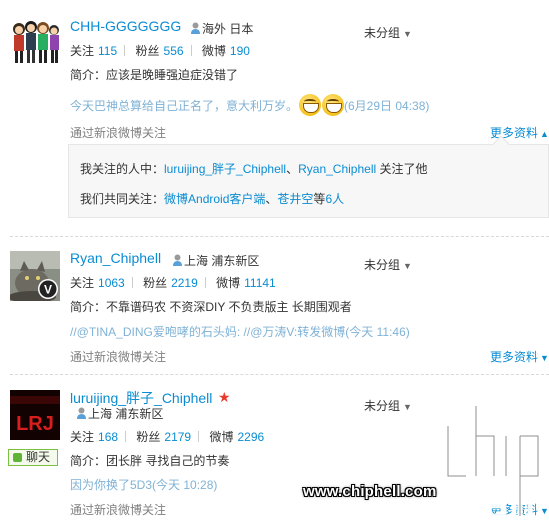 The image size is (549, 529). I want to click on common-following-link-2: 苍井空, so click(295, 199).